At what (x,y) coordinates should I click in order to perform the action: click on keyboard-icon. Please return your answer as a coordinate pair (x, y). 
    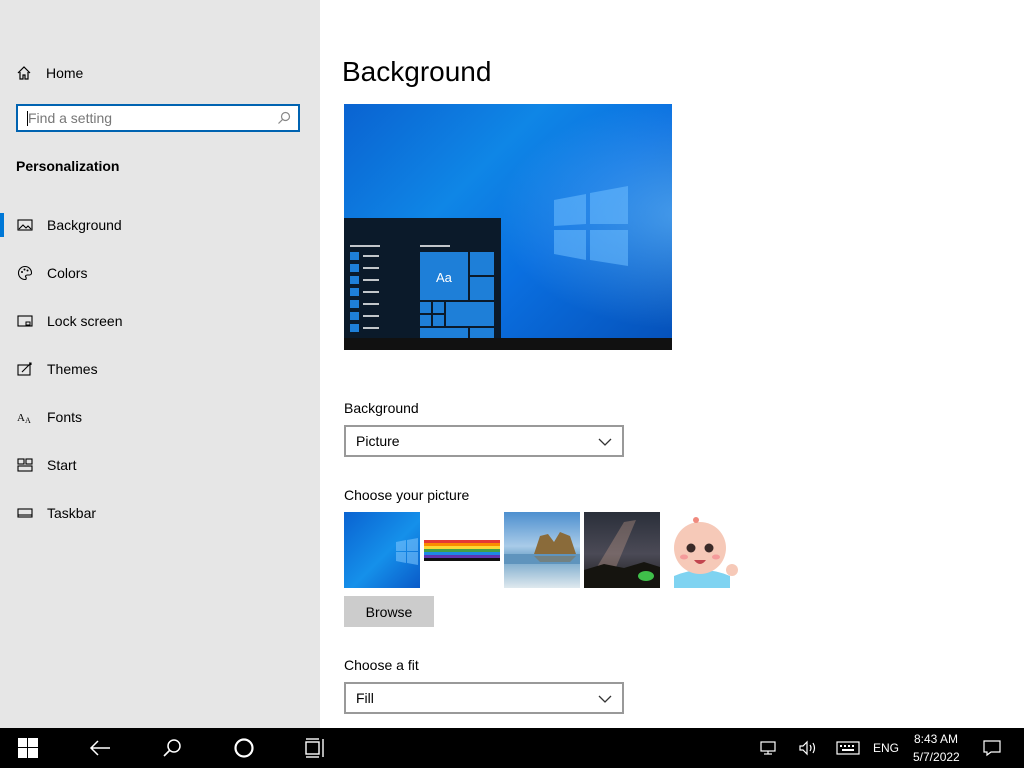
    Looking at the image, I should click on (848, 748).